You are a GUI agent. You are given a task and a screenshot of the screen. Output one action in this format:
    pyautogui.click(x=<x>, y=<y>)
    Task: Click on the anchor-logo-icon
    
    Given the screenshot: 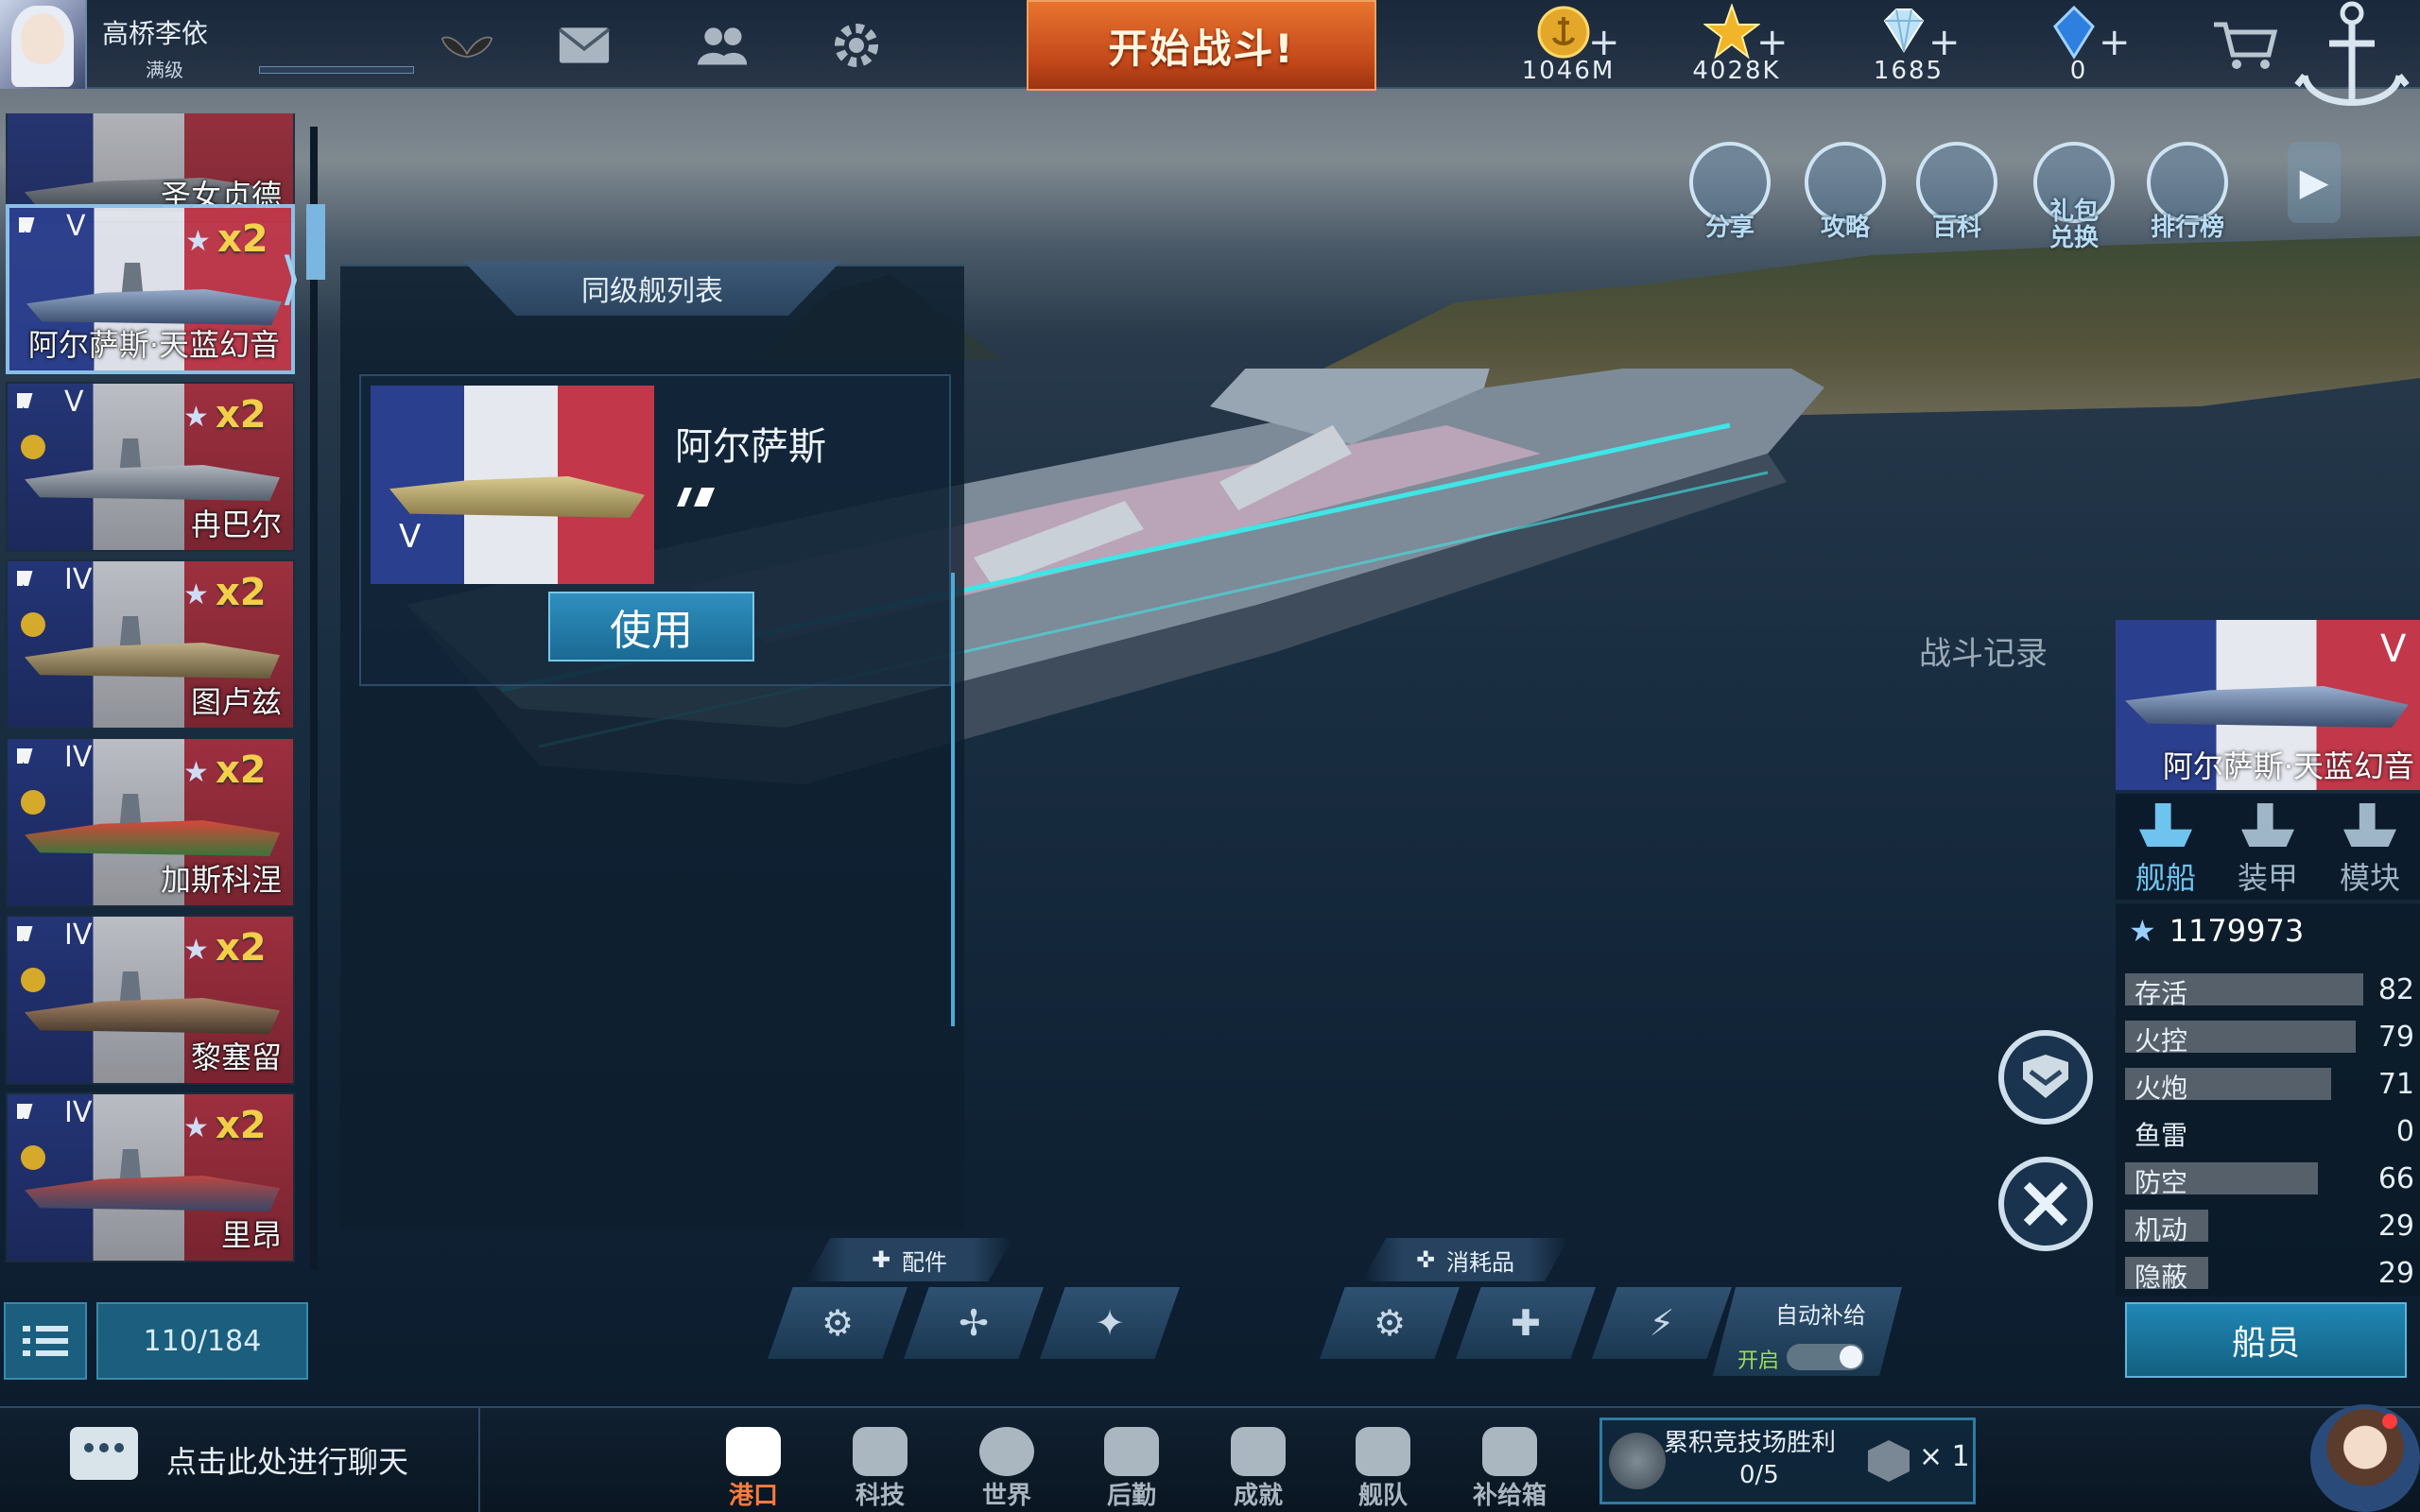 What is the action you would take?
    pyautogui.click(x=2352, y=62)
    